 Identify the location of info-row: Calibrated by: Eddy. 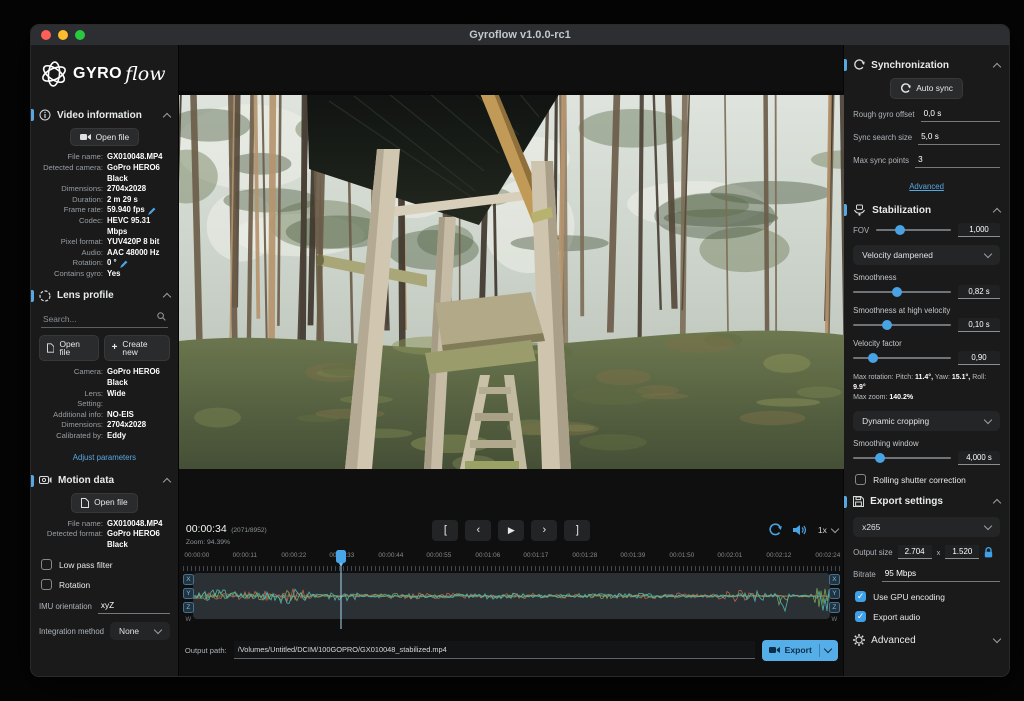
(91, 435).